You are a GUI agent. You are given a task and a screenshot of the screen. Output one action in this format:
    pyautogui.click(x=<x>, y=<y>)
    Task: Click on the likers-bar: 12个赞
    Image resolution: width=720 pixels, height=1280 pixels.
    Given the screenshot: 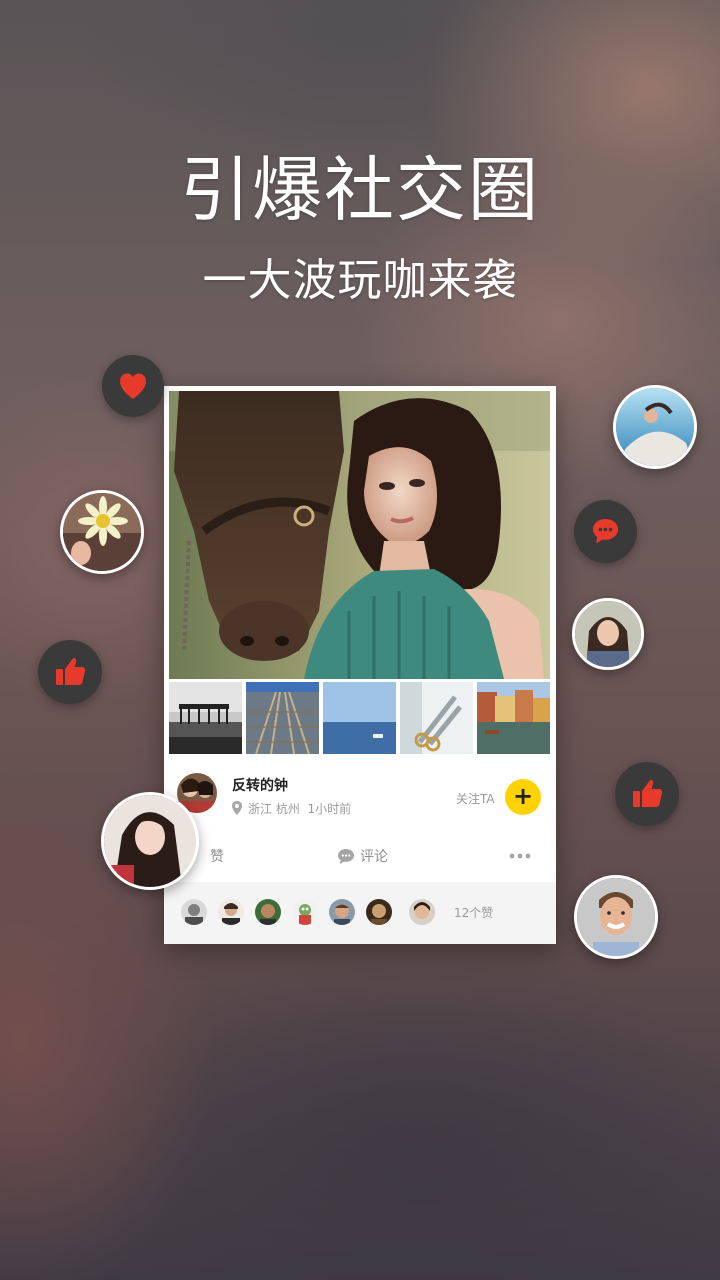 What is the action you would take?
    pyautogui.click(x=360, y=913)
    